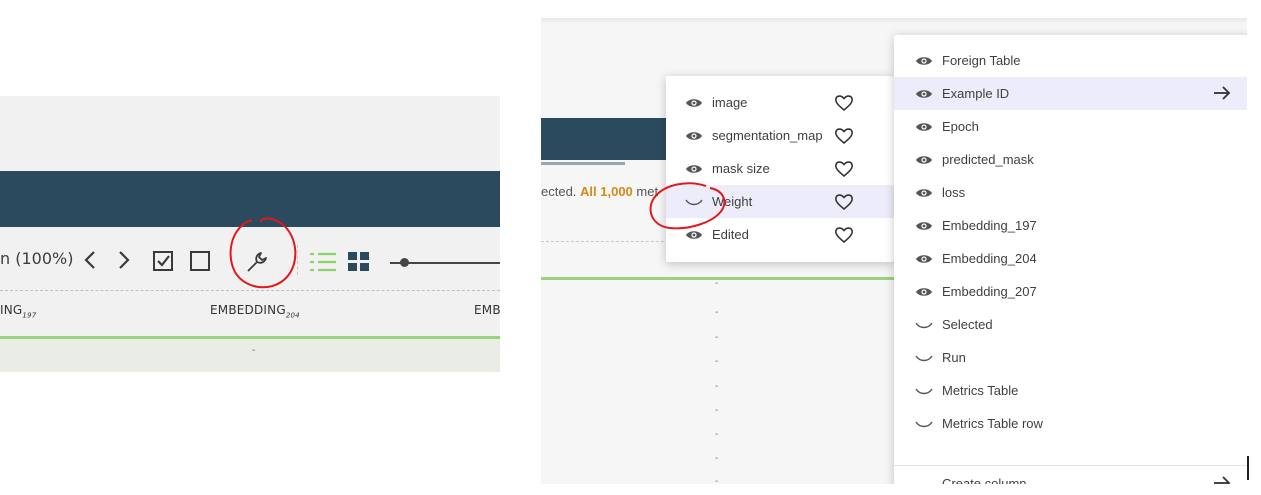 This screenshot has width=1261, height=495. I want to click on menu-item-label: Example ID, so click(976, 93).